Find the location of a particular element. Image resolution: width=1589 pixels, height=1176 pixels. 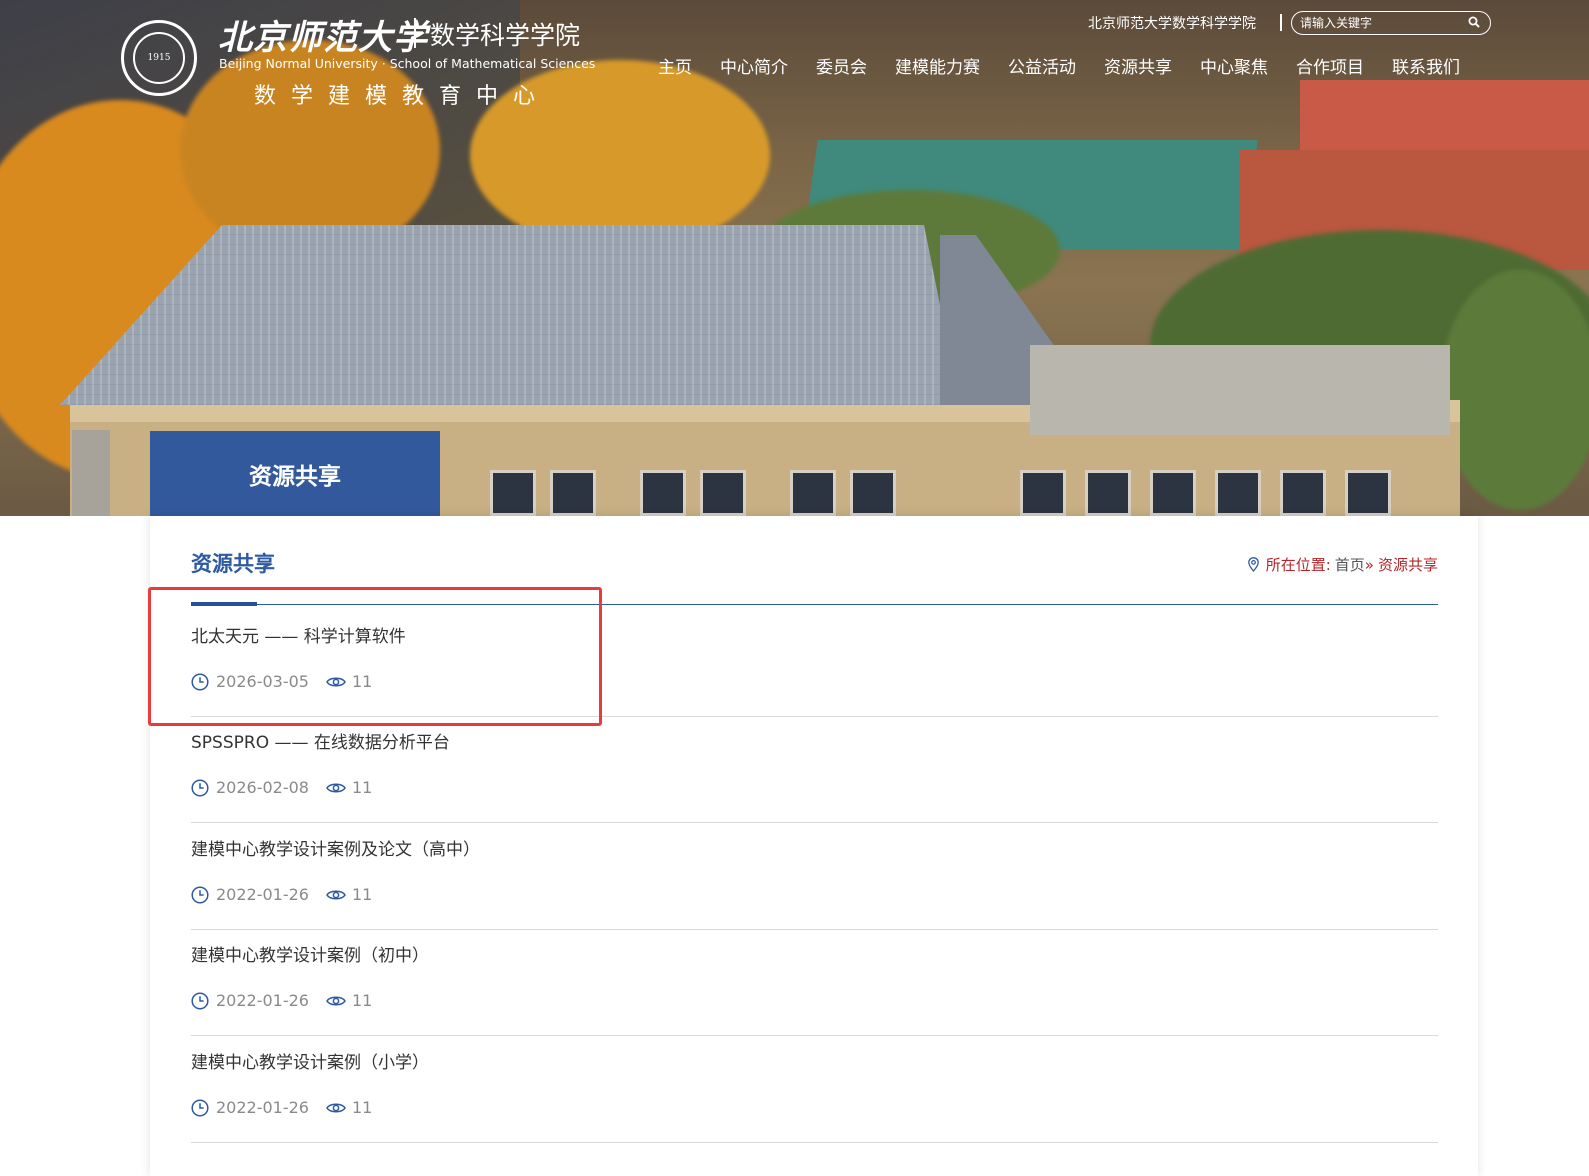

search-icon is located at coordinates (1474, 22).